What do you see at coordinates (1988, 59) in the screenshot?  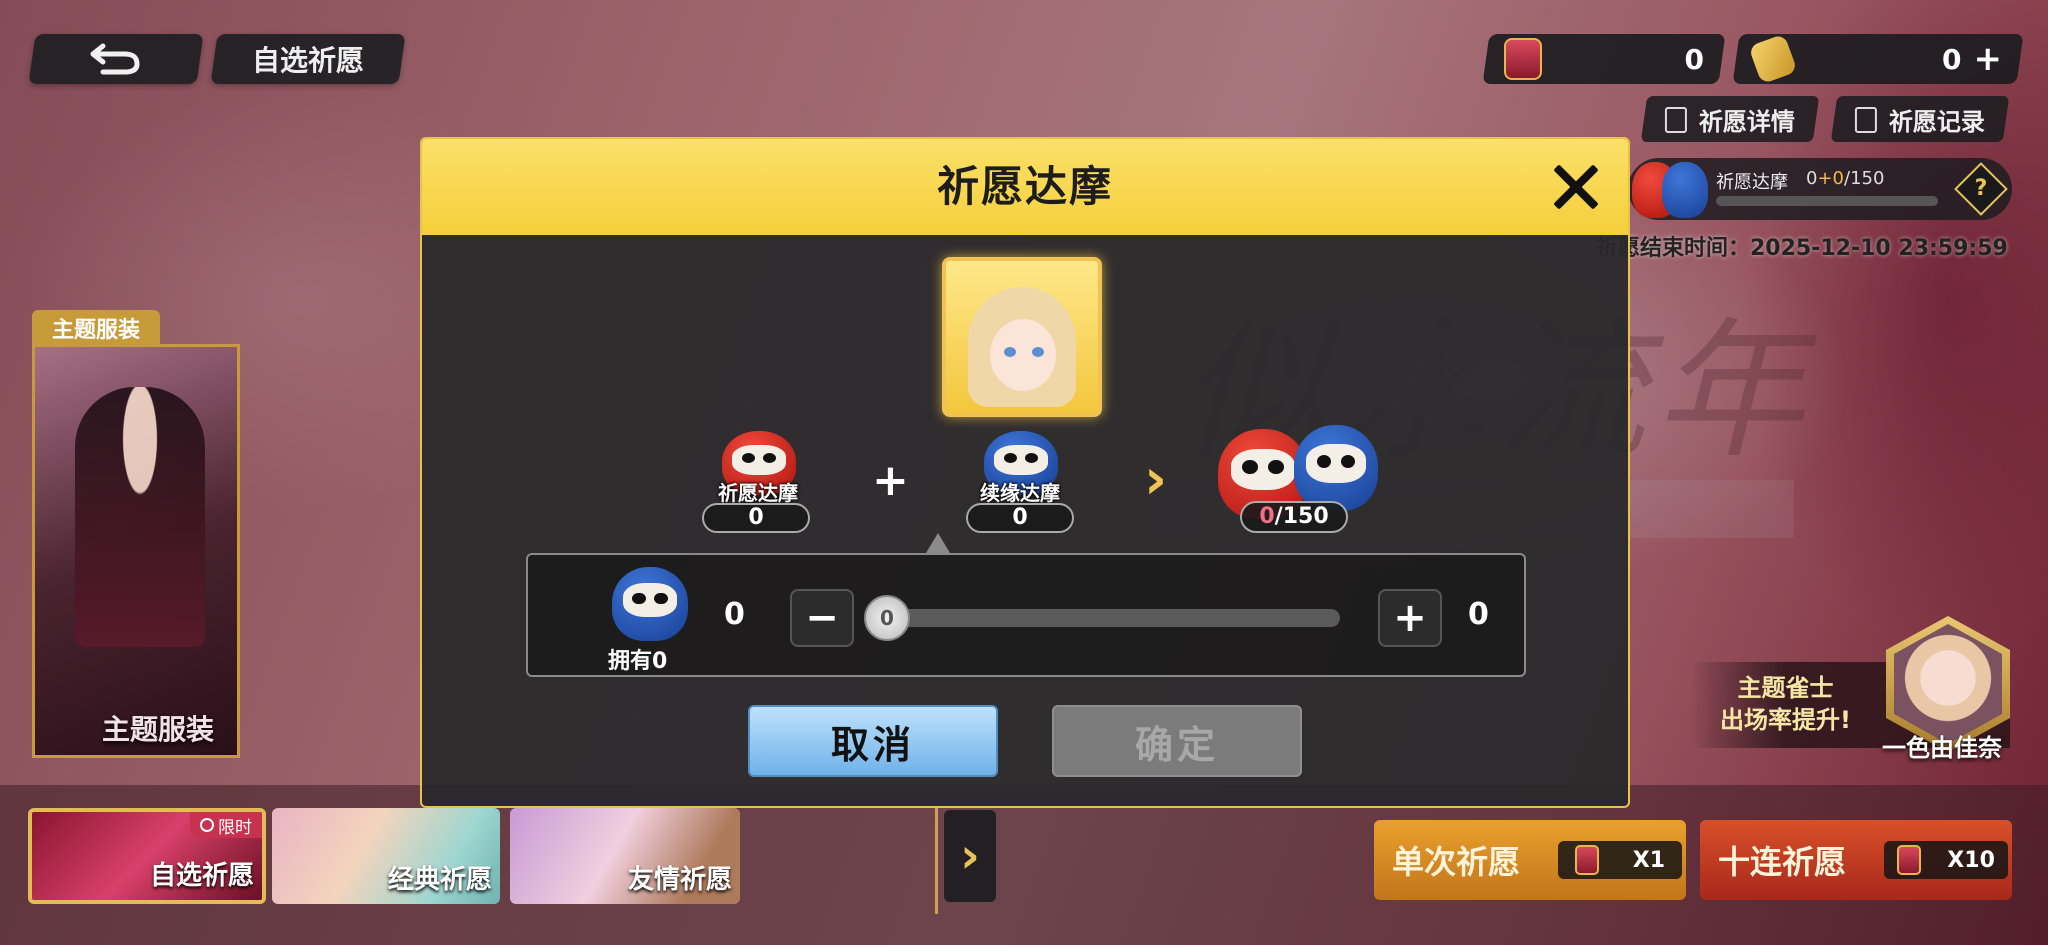 I see `add-gold-button: +` at bounding box center [1988, 59].